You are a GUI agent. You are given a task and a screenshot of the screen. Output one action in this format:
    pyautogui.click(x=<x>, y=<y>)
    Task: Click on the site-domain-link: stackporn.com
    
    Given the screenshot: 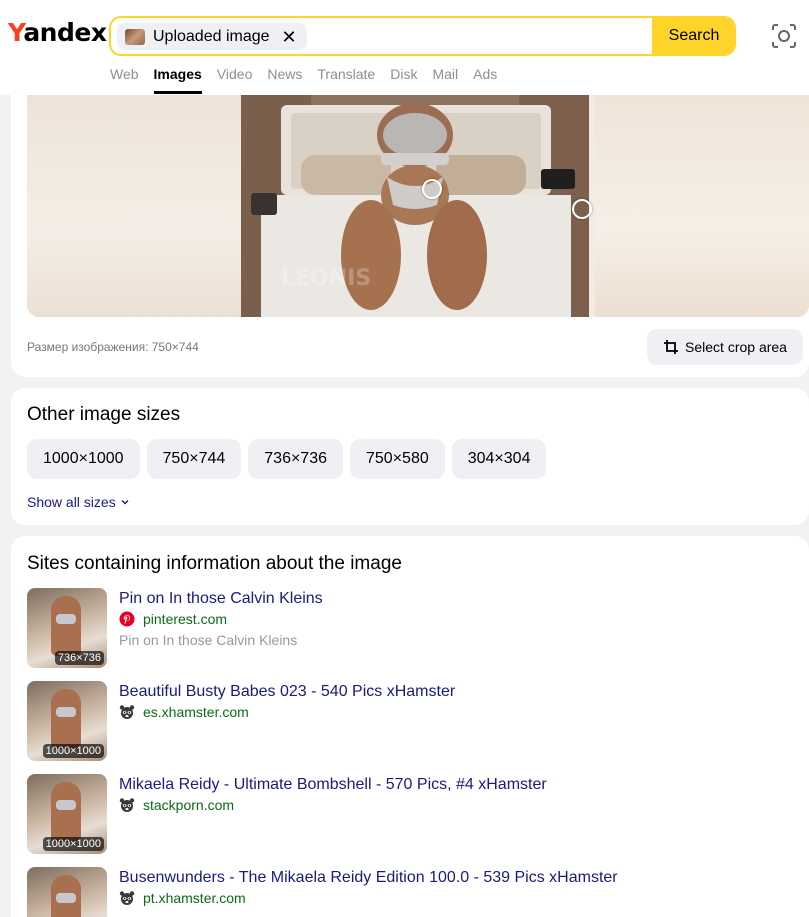 What is the action you would take?
    pyautogui.click(x=176, y=805)
    